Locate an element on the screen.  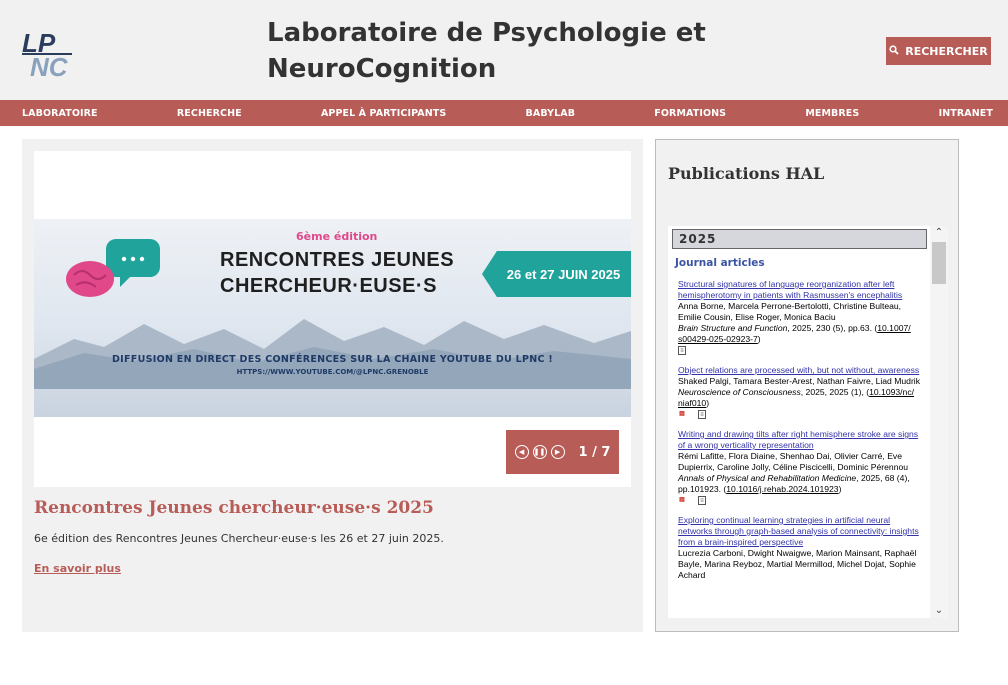
previous-slide-icon: ◀ is located at coordinates (521, 452).